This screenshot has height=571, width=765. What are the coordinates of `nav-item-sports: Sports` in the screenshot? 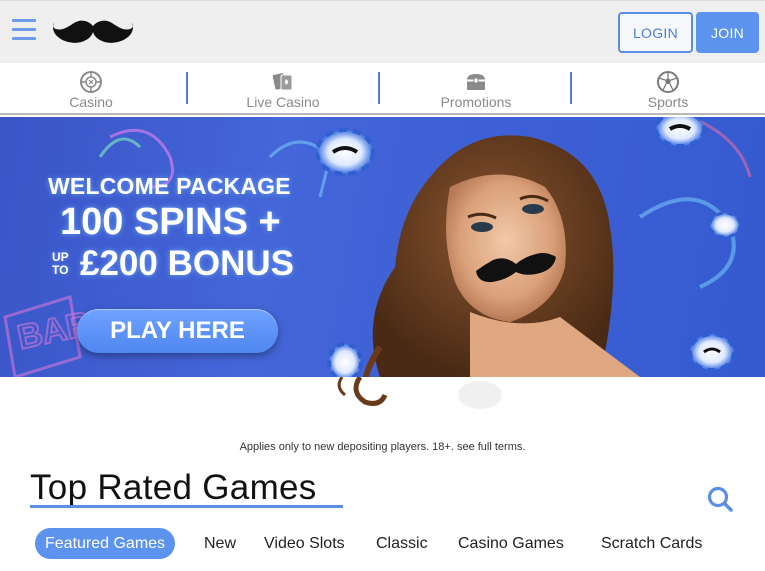 It's located at (668, 88).